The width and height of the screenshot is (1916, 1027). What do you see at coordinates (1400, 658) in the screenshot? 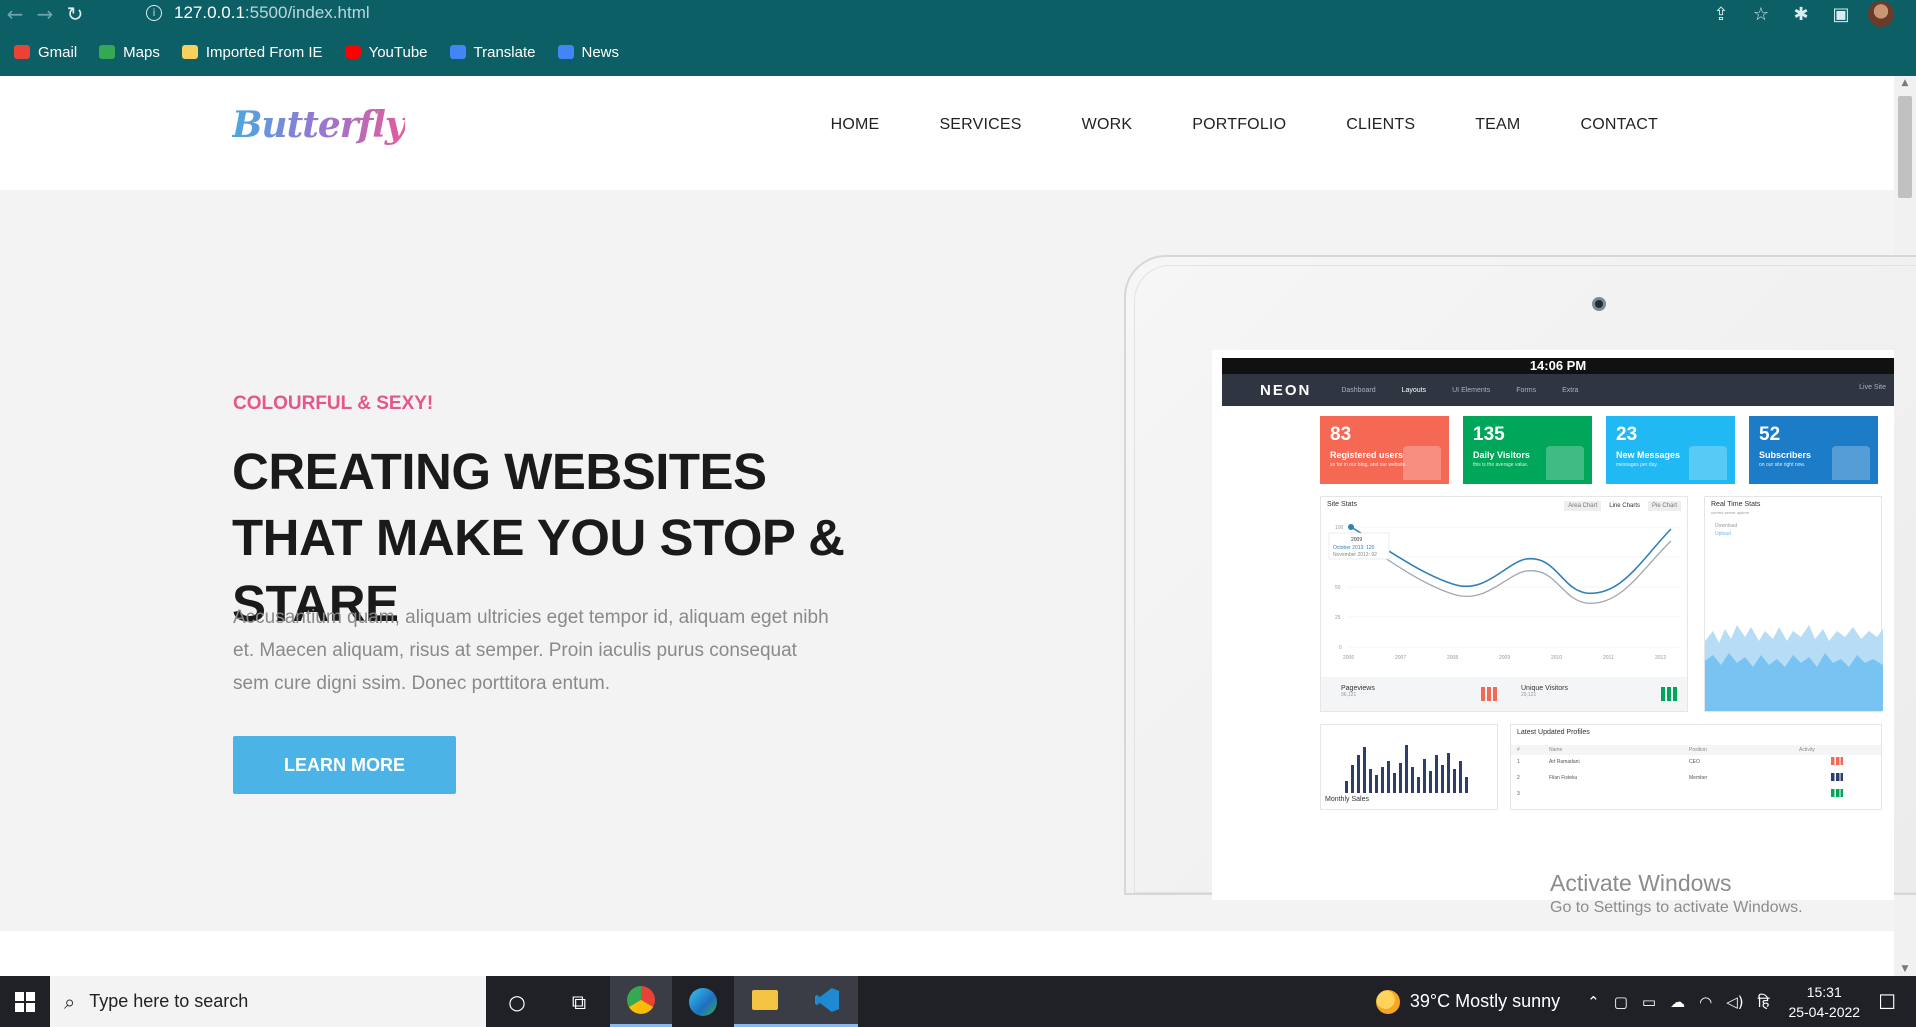
I see `svg-text: 2007` at bounding box center [1400, 658].